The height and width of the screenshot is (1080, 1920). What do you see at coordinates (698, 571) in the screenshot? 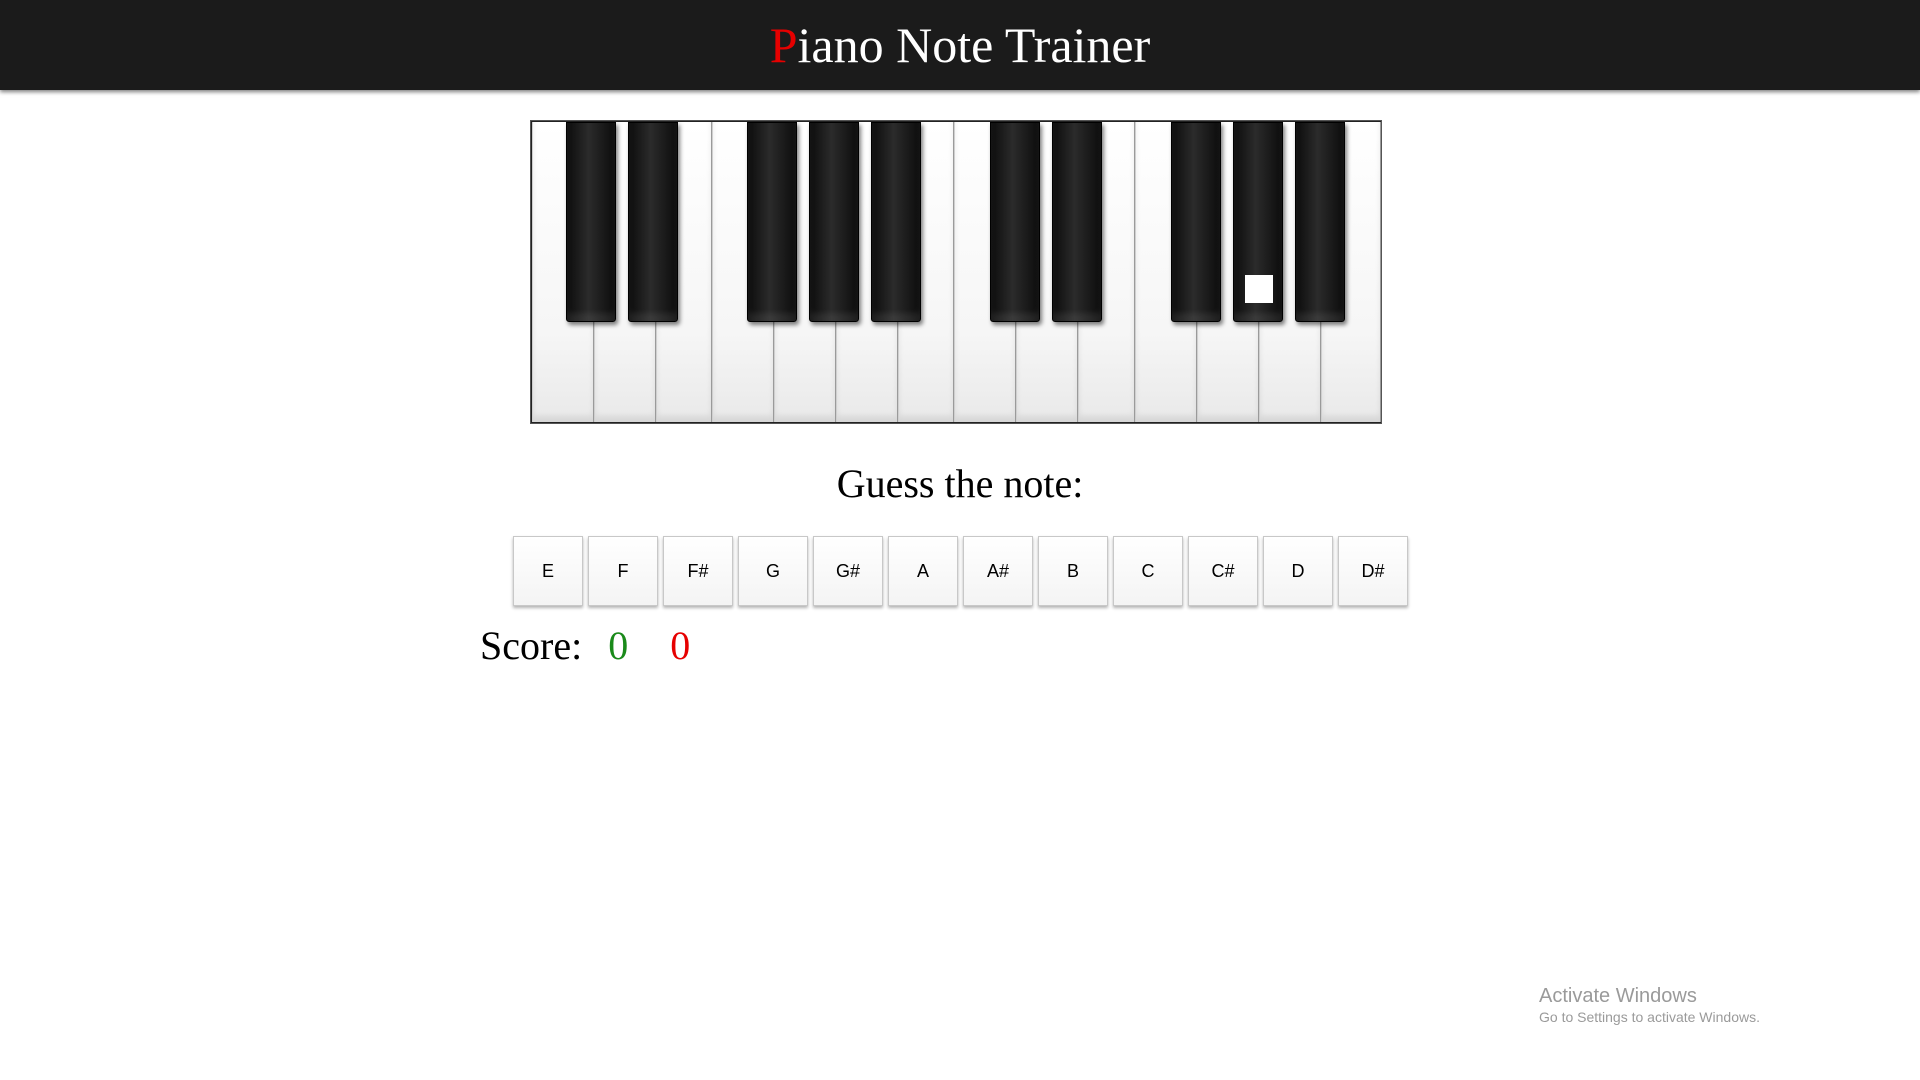
I see `answer-button-f-sharp: F#` at bounding box center [698, 571].